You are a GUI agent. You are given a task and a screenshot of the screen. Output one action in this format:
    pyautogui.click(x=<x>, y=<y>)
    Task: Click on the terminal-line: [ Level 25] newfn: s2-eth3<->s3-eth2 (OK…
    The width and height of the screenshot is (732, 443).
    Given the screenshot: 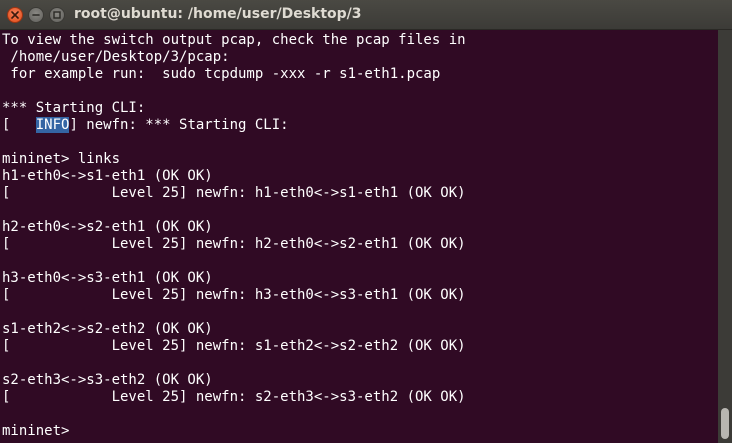 What is the action you would take?
    pyautogui.click(x=234, y=397)
    